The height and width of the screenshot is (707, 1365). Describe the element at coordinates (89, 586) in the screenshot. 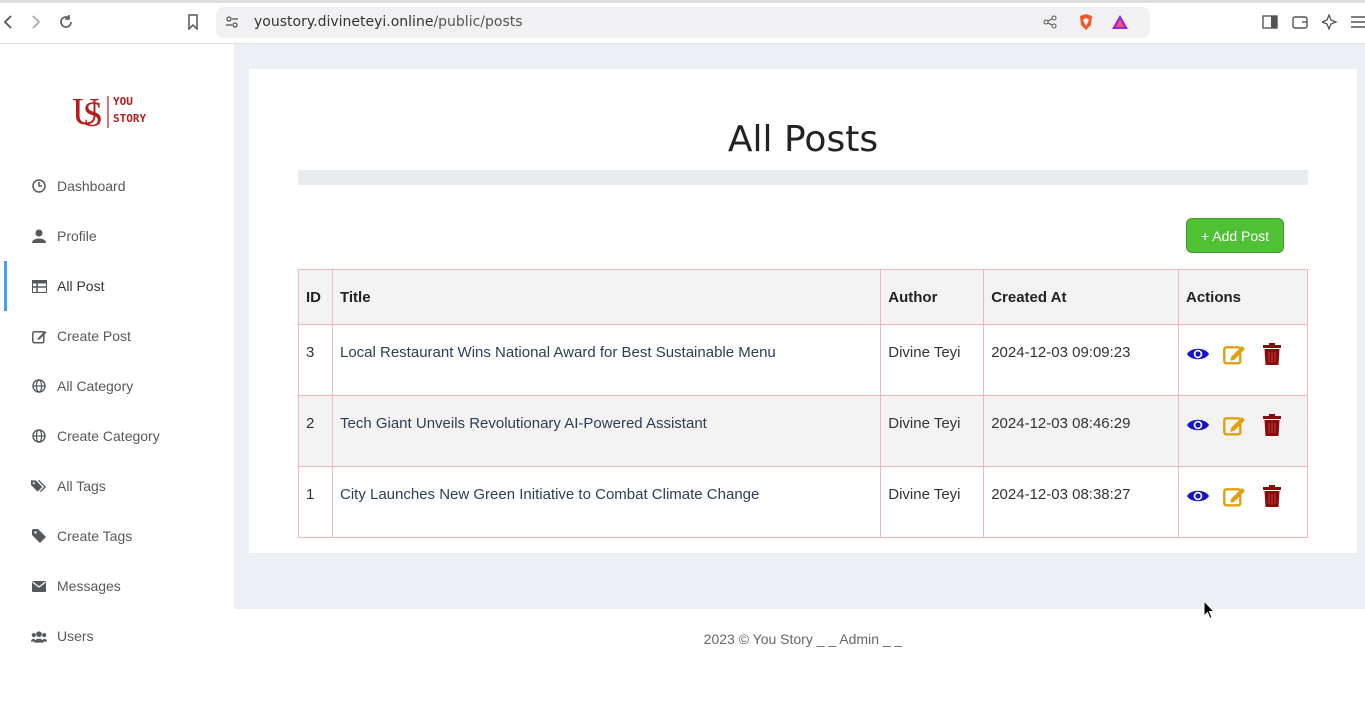

I see `sidebar-item-label: Messages` at that location.